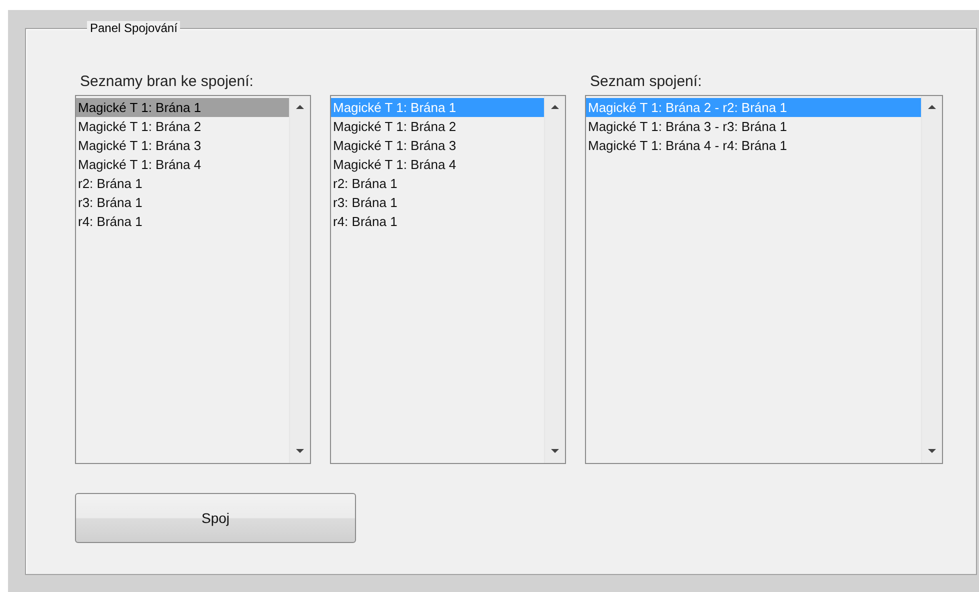 Image resolution: width=979 pixels, height=592 pixels. What do you see at coordinates (215, 518) in the screenshot?
I see `join-button: Spoj` at bounding box center [215, 518].